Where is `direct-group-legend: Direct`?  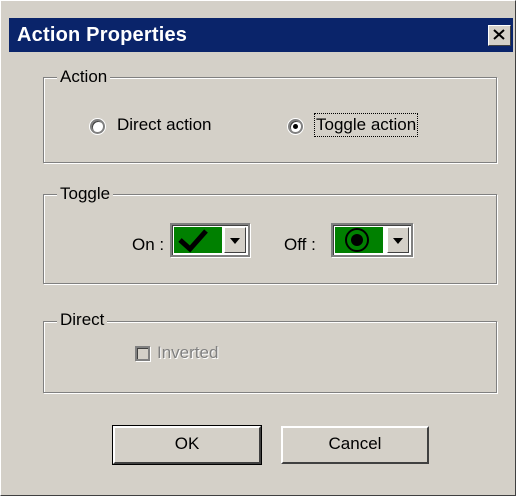
direct-group-legend: Direct is located at coordinates (82, 320).